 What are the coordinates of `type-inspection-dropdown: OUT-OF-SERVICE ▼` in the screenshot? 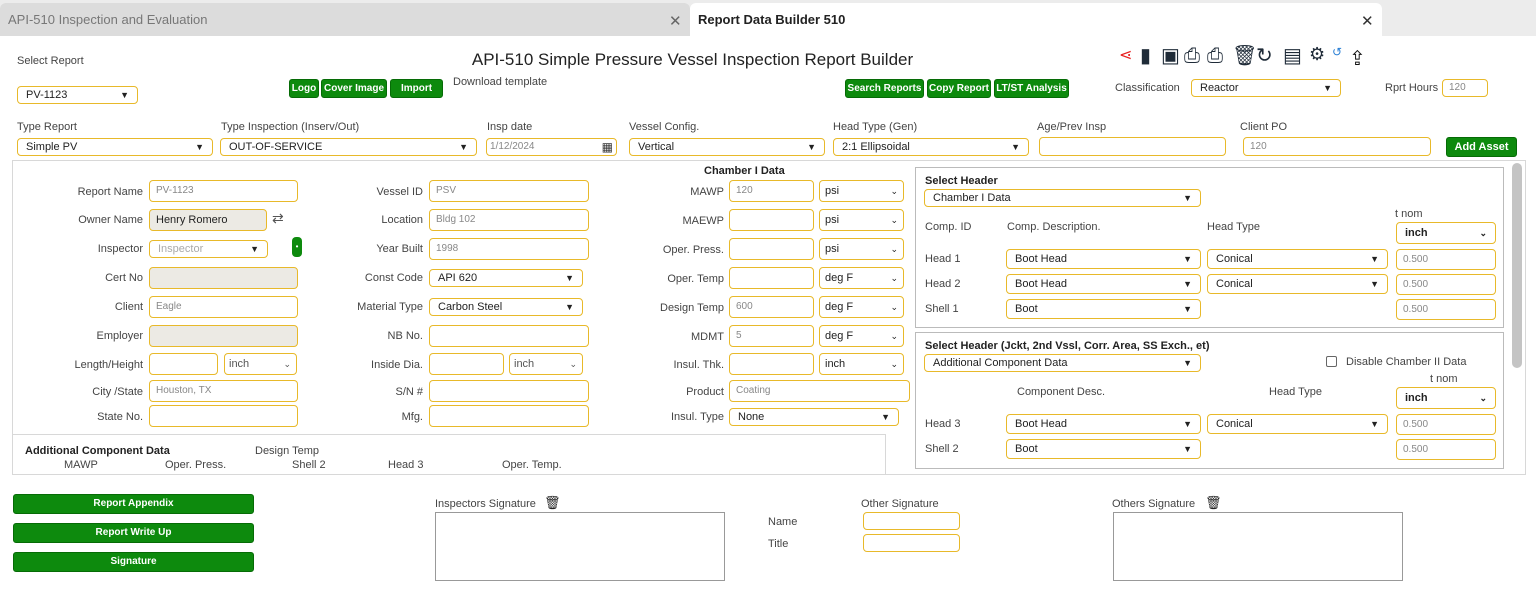 It's located at (348, 147).